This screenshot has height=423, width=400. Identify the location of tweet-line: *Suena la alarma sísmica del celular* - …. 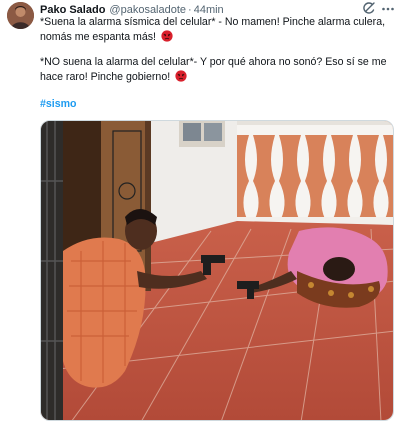
(213, 22).